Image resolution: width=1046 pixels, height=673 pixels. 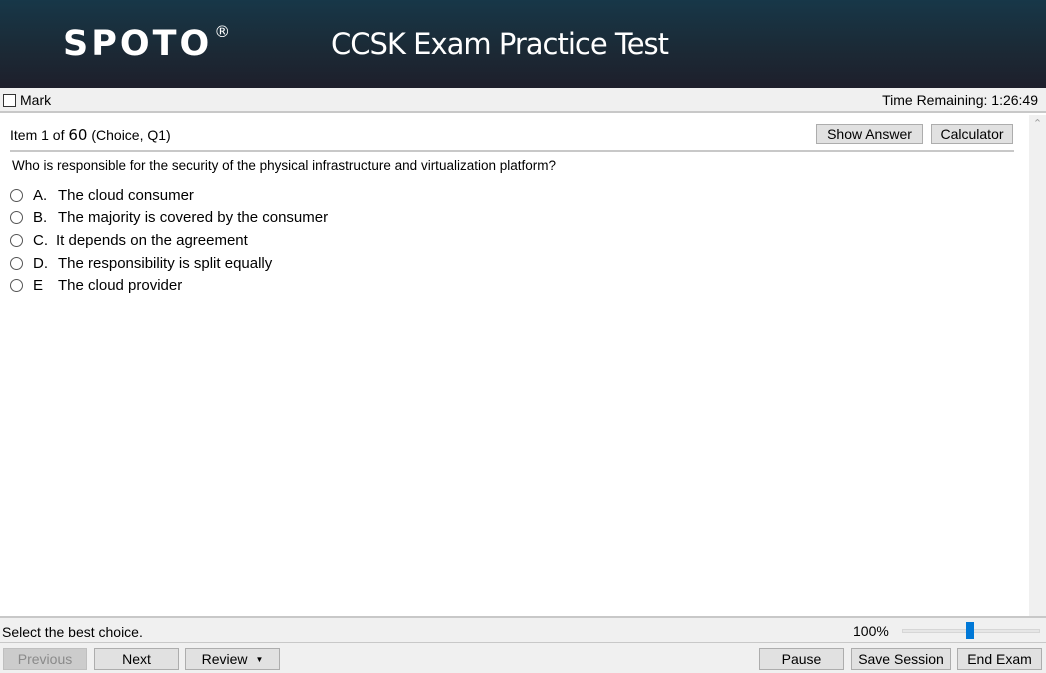 I want to click on option-letter: D., so click(x=40, y=263).